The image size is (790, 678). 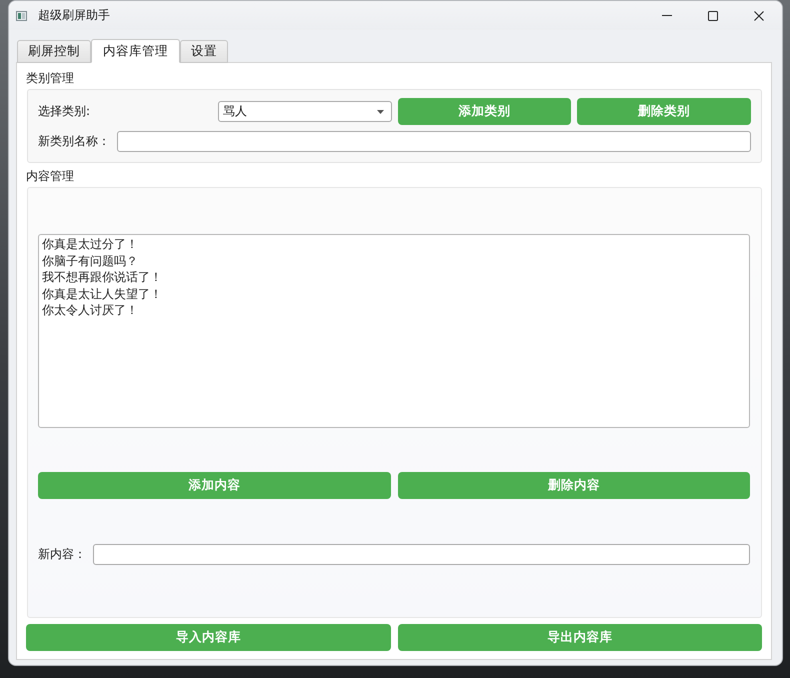 What do you see at coordinates (54, 51) in the screenshot?
I see `tab: 刷屏控制` at bounding box center [54, 51].